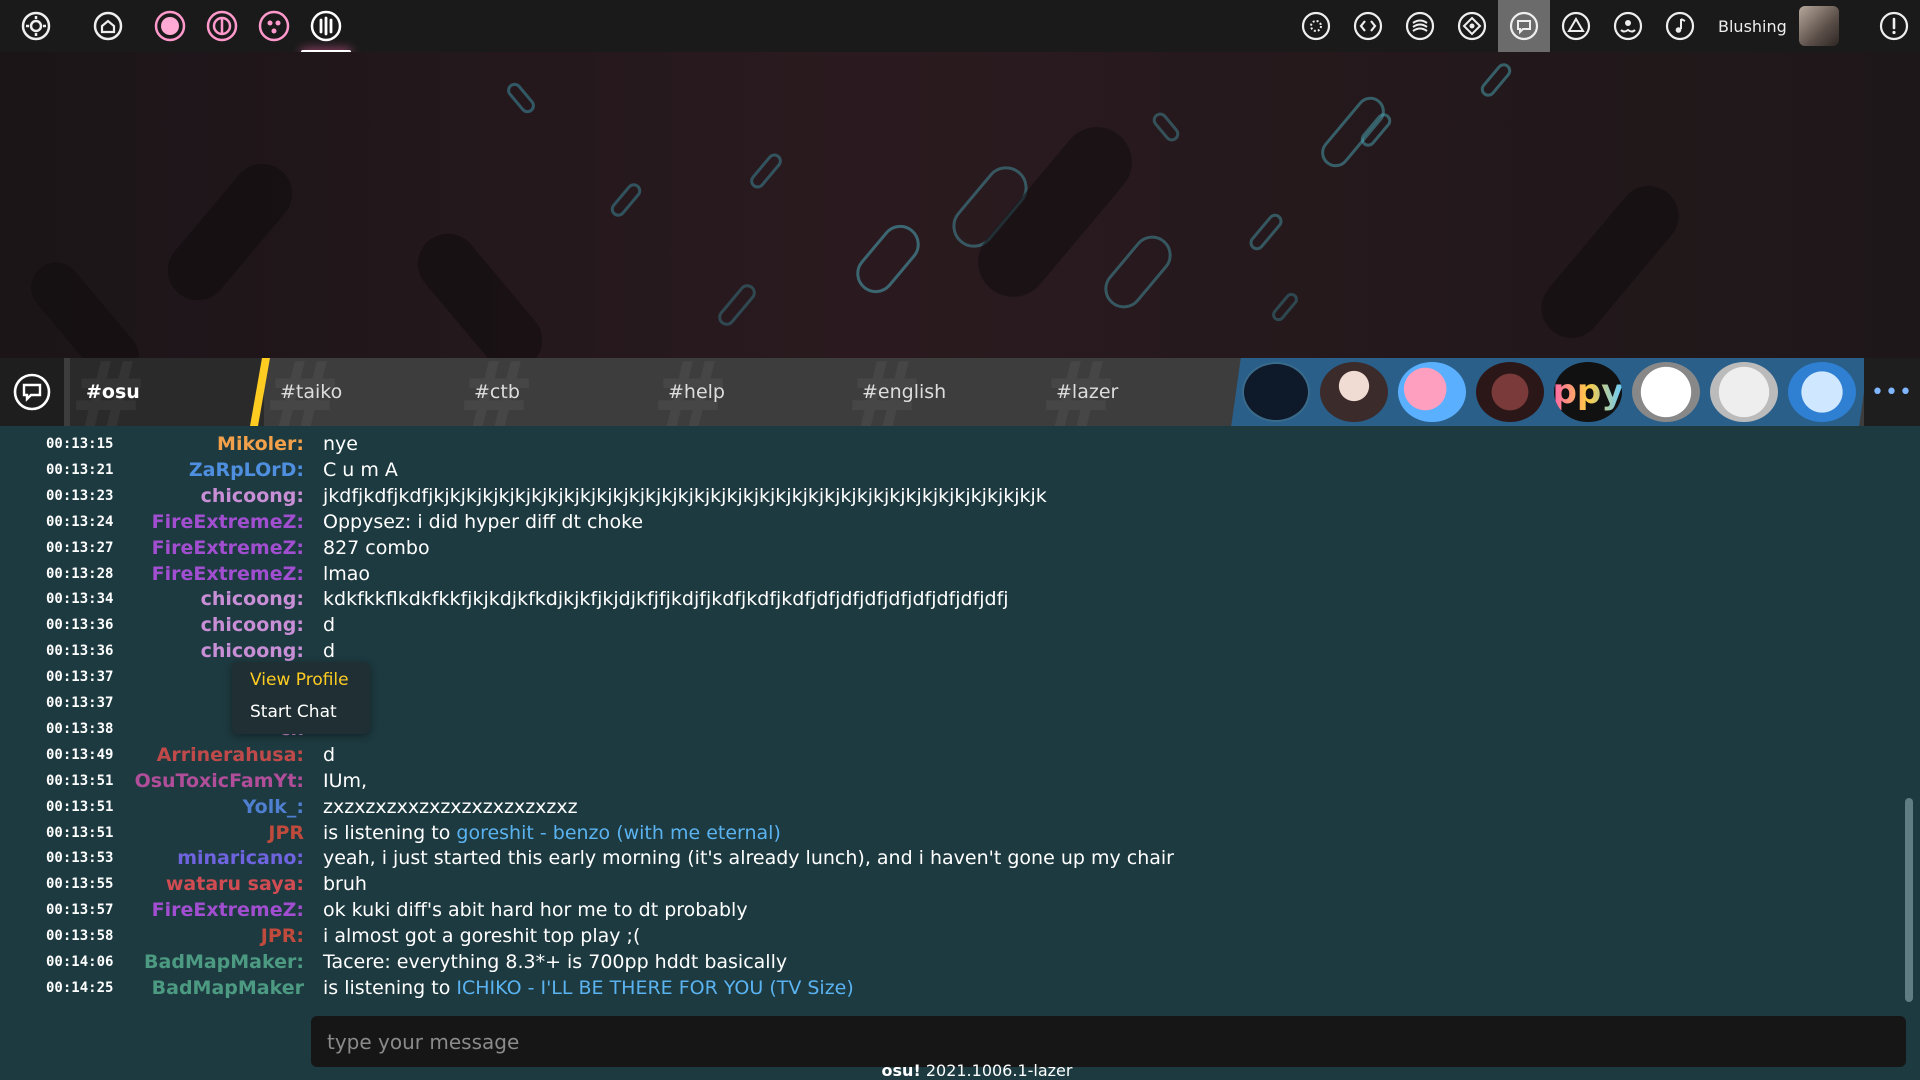  I want to click on message-timestamp: 00:13:49, so click(80, 754).